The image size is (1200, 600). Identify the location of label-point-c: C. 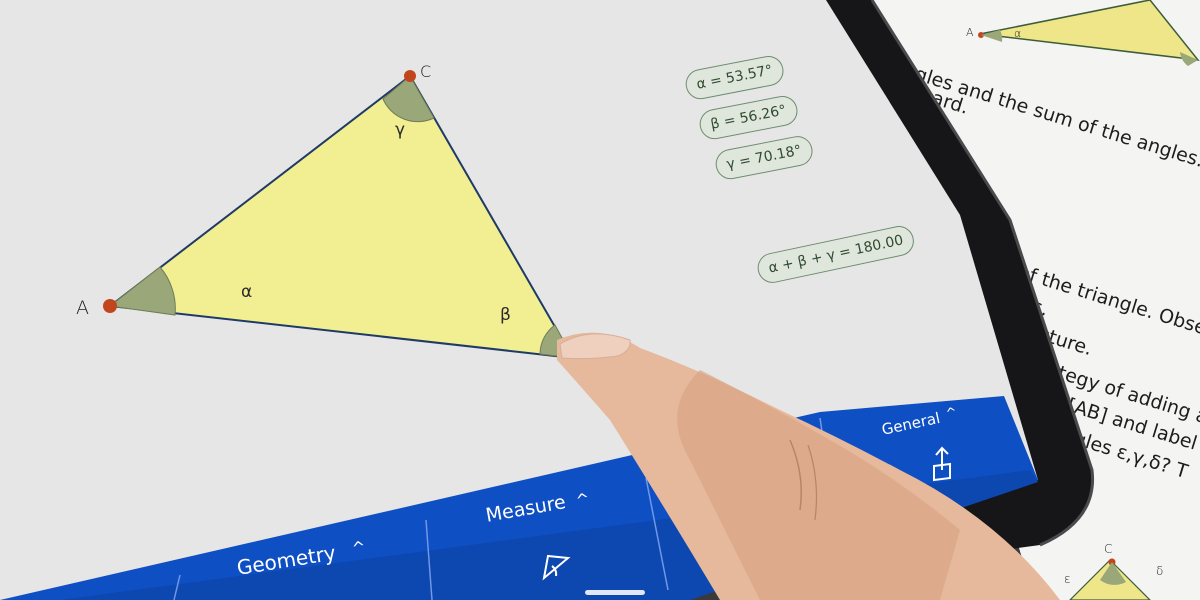
(426, 71).